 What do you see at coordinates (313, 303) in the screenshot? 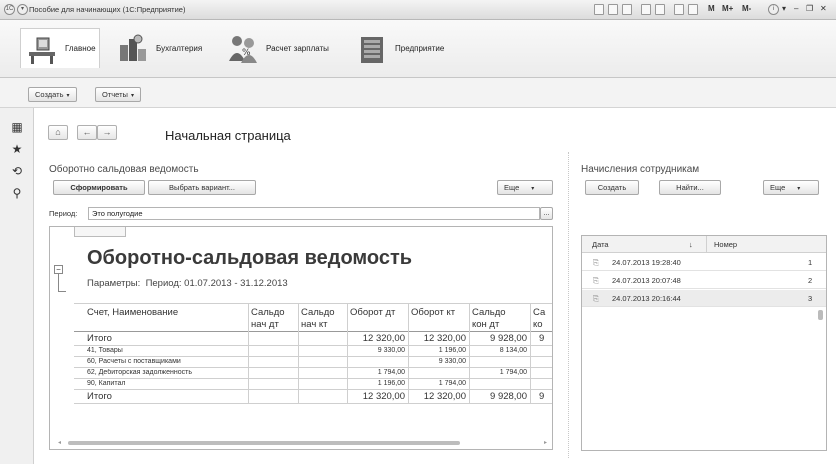
I see `table-top-line` at bounding box center [313, 303].